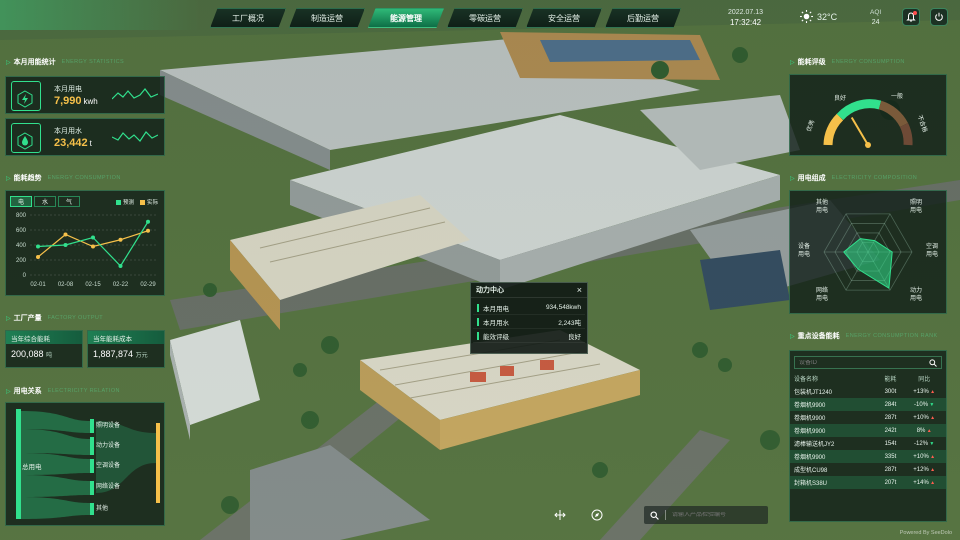 The image size is (960, 540). What do you see at coordinates (560, 515) in the screenshot?
I see `fullscreen-button` at bounding box center [560, 515].